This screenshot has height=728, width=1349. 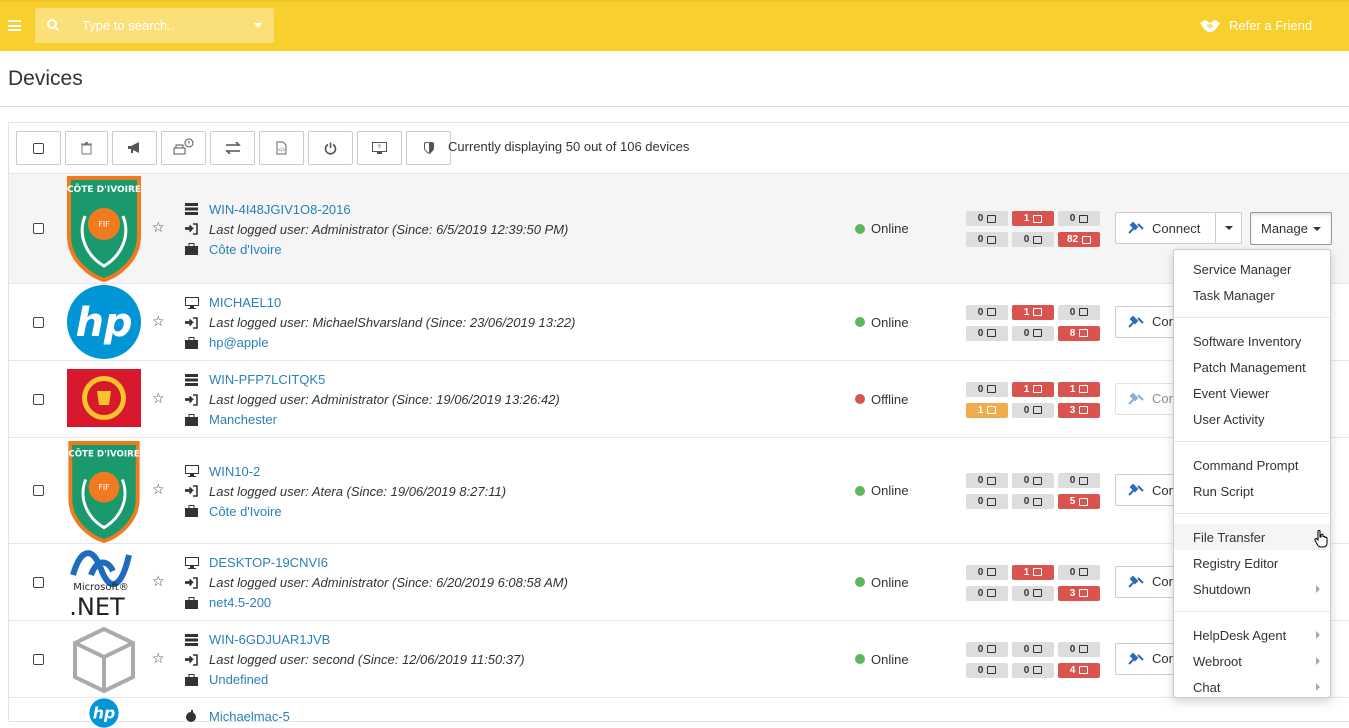 I want to click on device-name-link: WIN-PFP7LCITQK5, so click(x=267, y=379).